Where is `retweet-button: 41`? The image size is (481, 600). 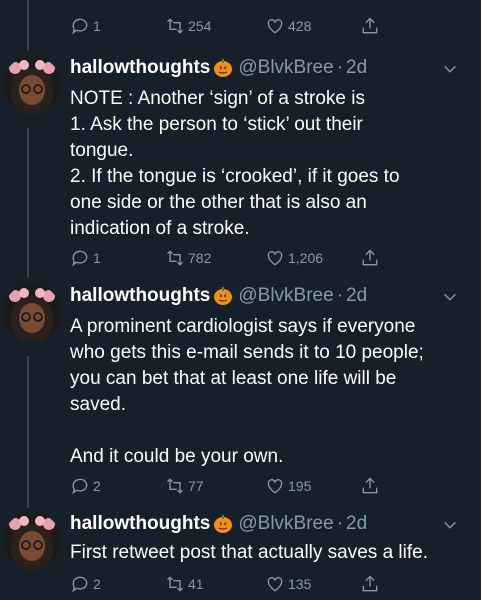
retweet-button: 41 is located at coordinates (215, 584).